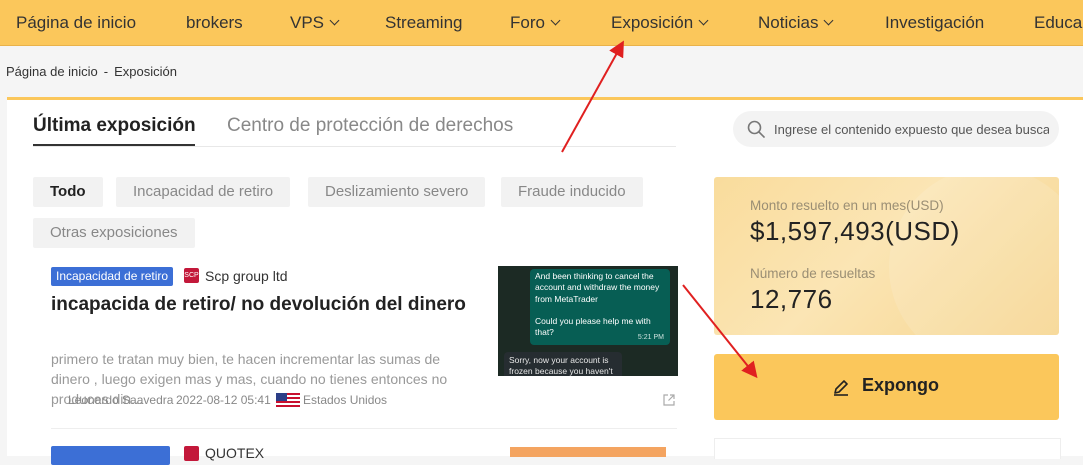 The width and height of the screenshot is (1083, 465). I want to click on nav-noticias: Noticias, so click(796, 22).